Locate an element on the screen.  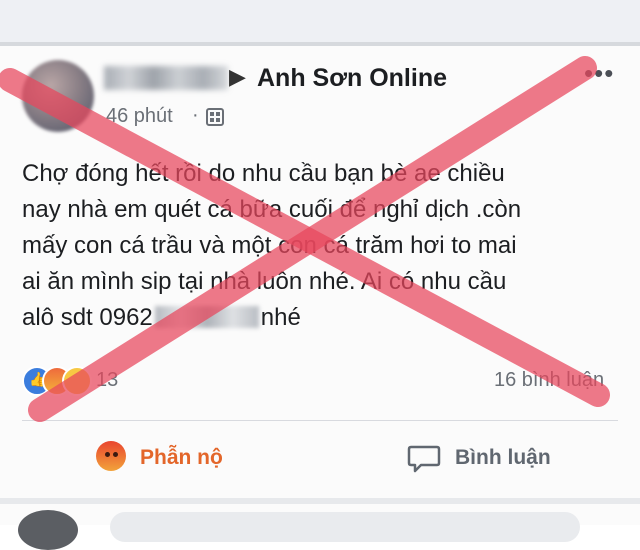
phone-prefix: alô sdt 0962 is located at coordinates (87, 317).